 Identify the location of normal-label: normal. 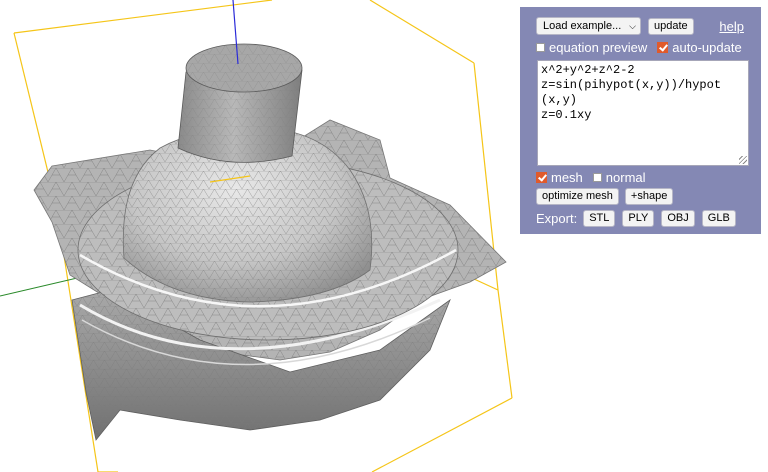
(625, 177).